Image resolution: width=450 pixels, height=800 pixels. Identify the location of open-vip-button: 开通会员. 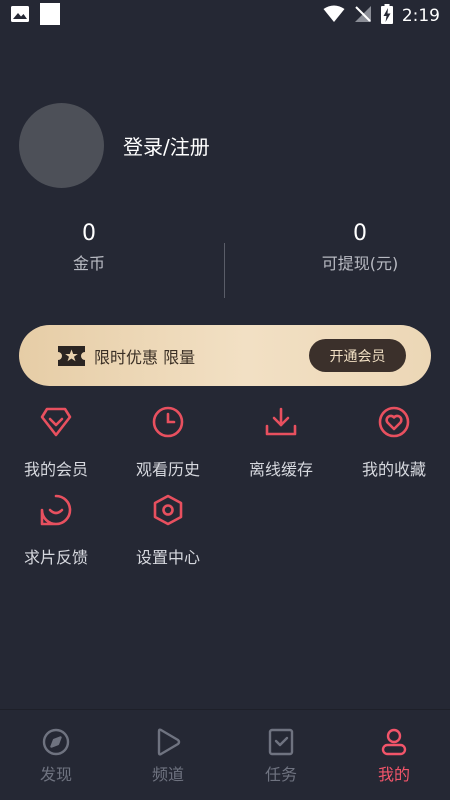
(357, 355).